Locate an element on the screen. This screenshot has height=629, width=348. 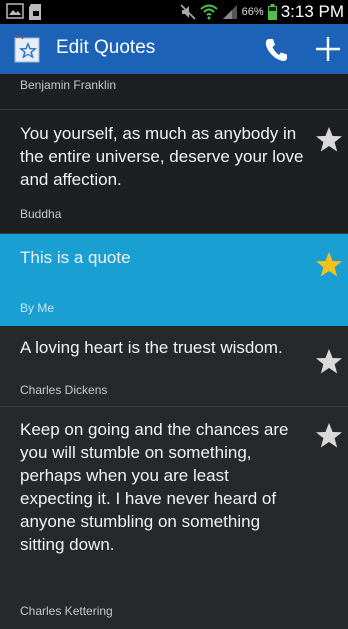
battery-icon is located at coordinates (272, 12).